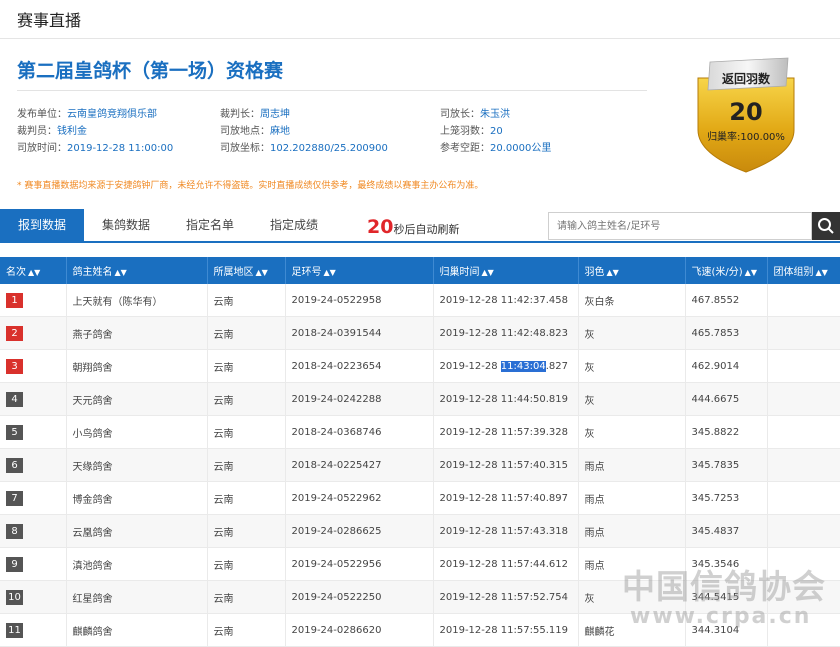 The height and width of the screenshot is (647, 840). Describe the element at coordinates (150, 71) in the screenshot. I see `race-title: 第二届皇鸽杯（第一场）资格赛` at that location.